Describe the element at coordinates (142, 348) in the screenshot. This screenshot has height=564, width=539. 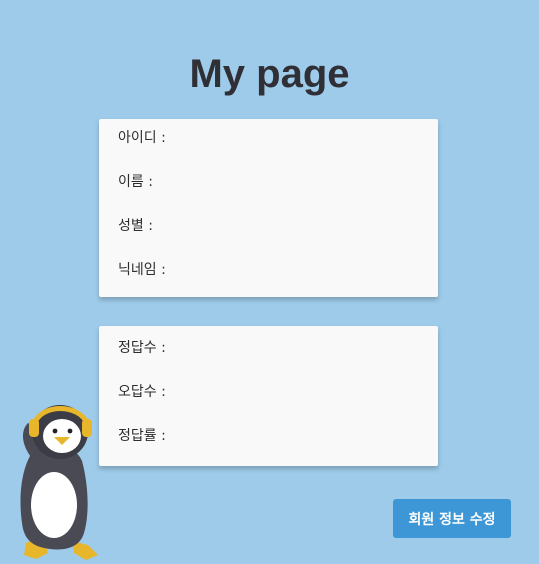
I see `correct-count-label: 정답수 :` at that location.